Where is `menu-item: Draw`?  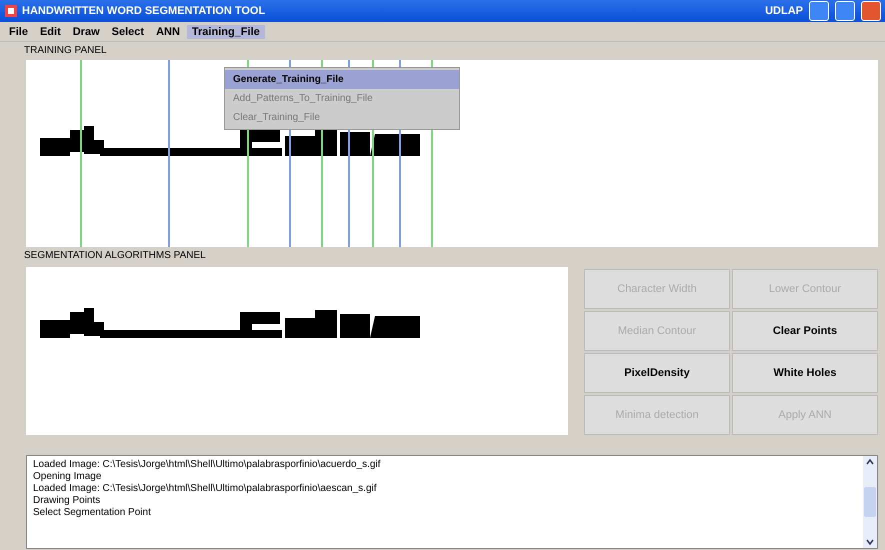
menu-item: Draw is located at coordinates (86, 31).